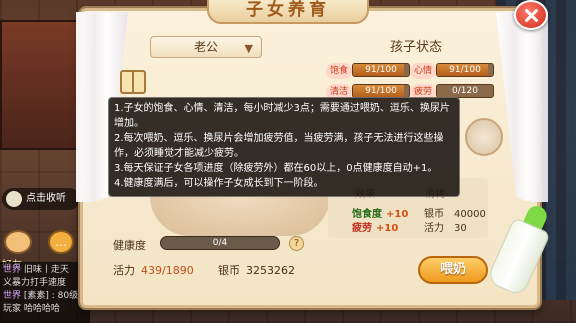 The height and width of the screenshot is (323, 576). Describe the element at coordinates (129, 245) in the screenshot. I see `health-label: 健康度` at that location.